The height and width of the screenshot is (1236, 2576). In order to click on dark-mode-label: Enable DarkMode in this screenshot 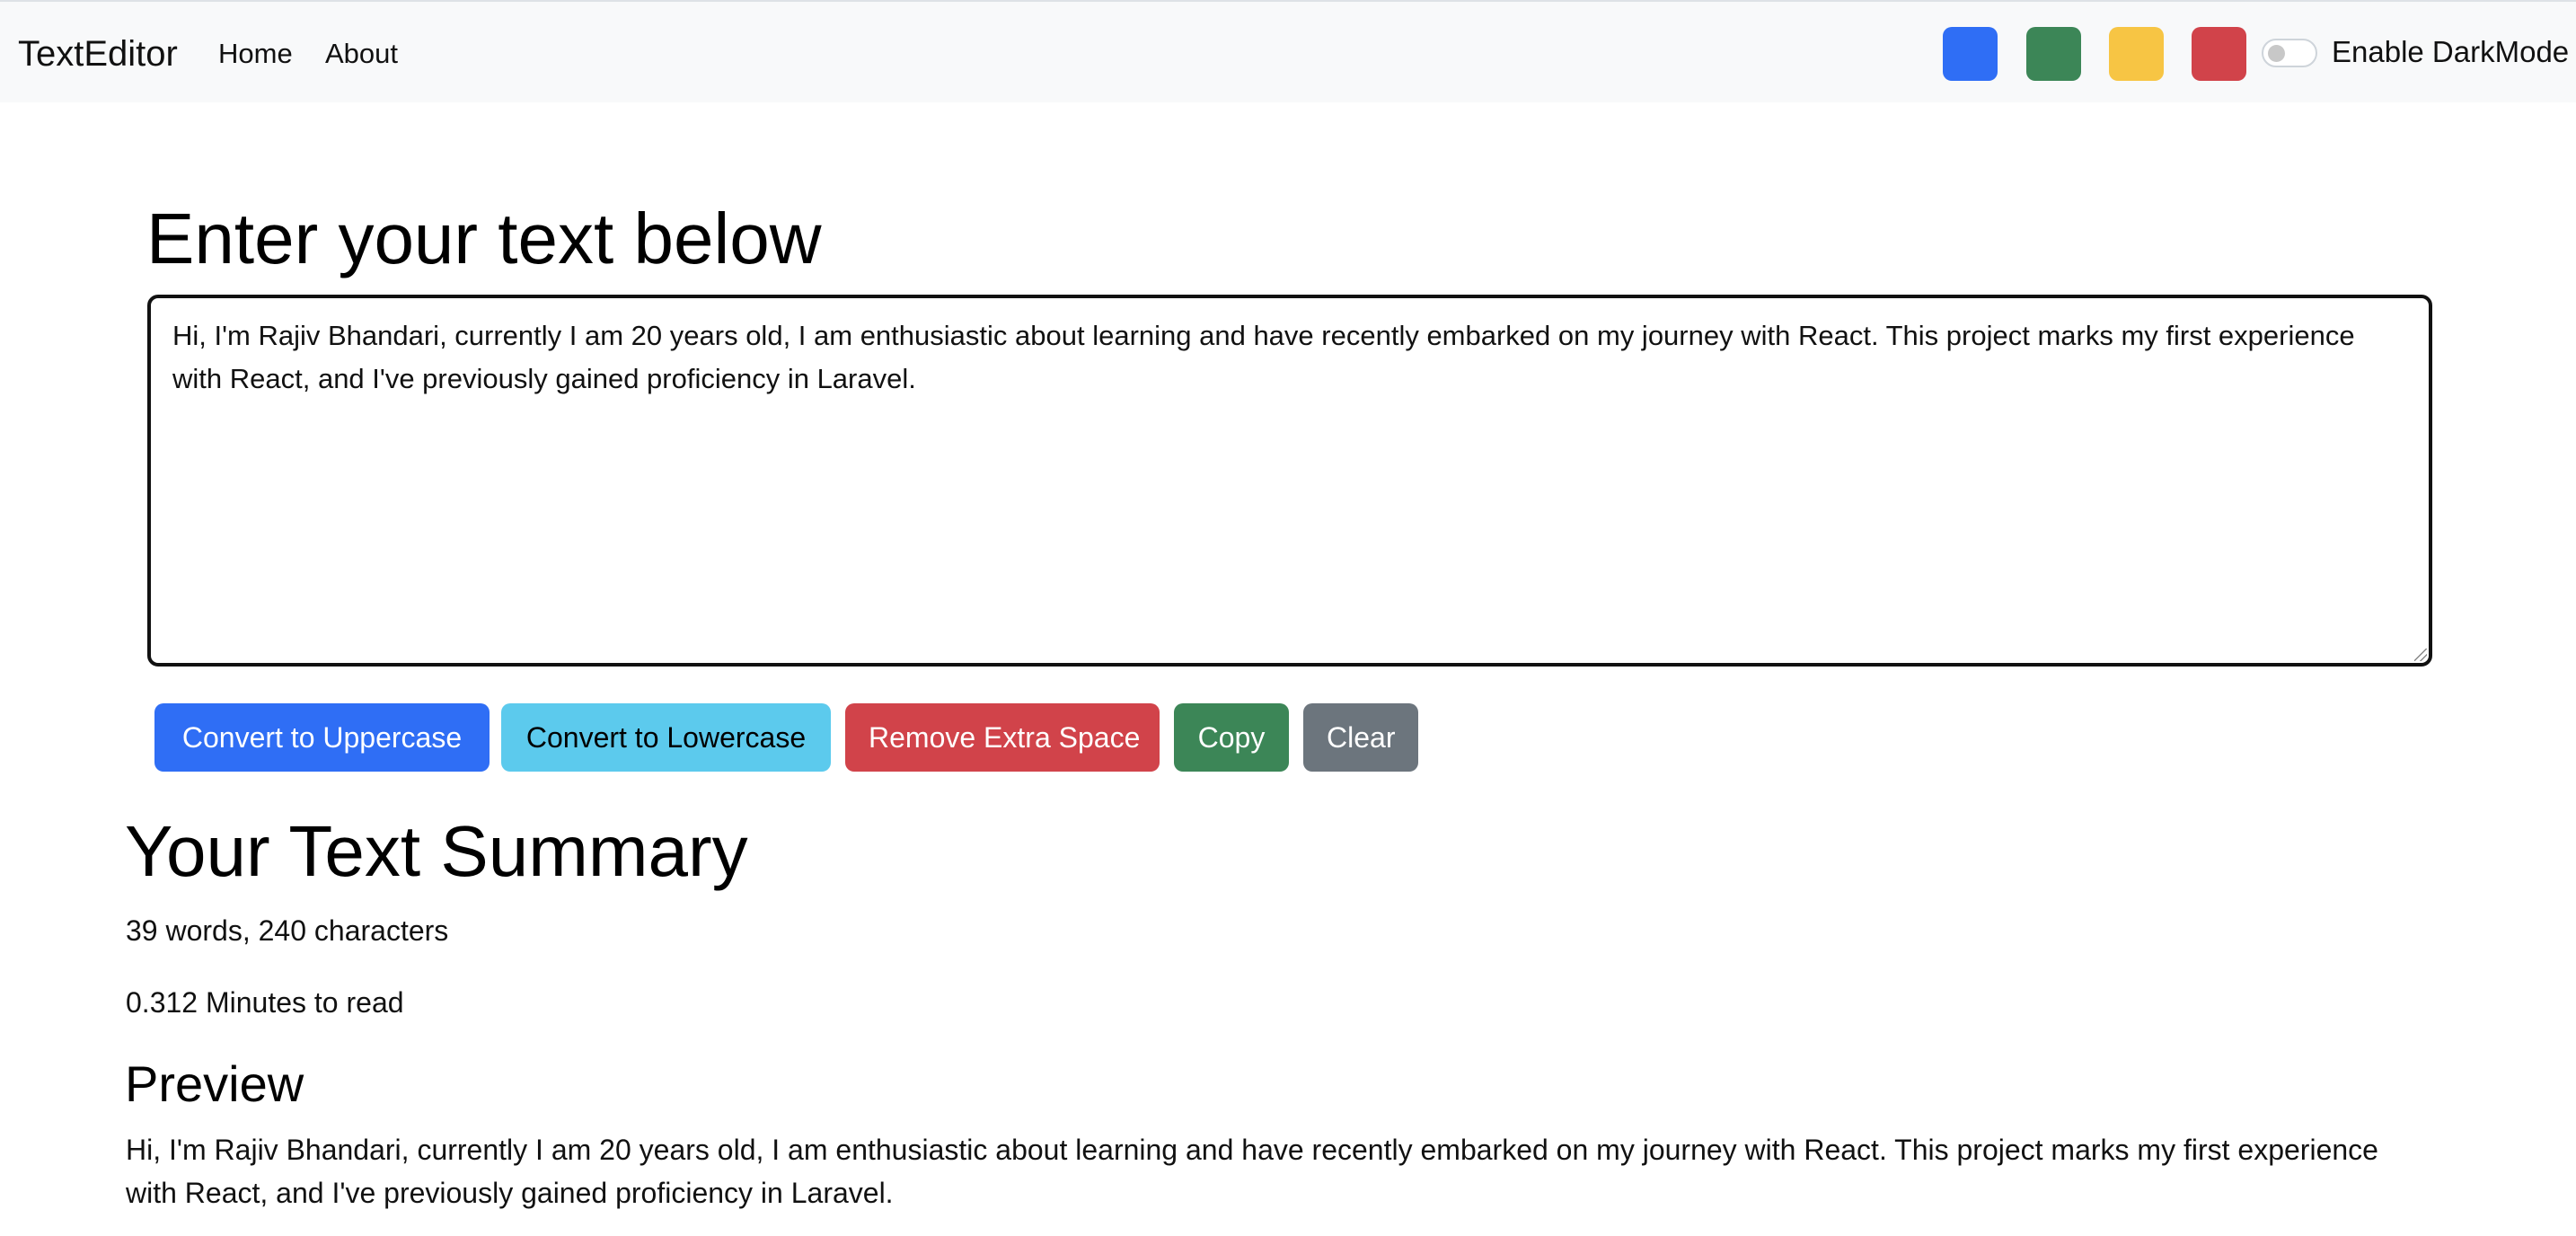, I will do `click(2450, 52)`.